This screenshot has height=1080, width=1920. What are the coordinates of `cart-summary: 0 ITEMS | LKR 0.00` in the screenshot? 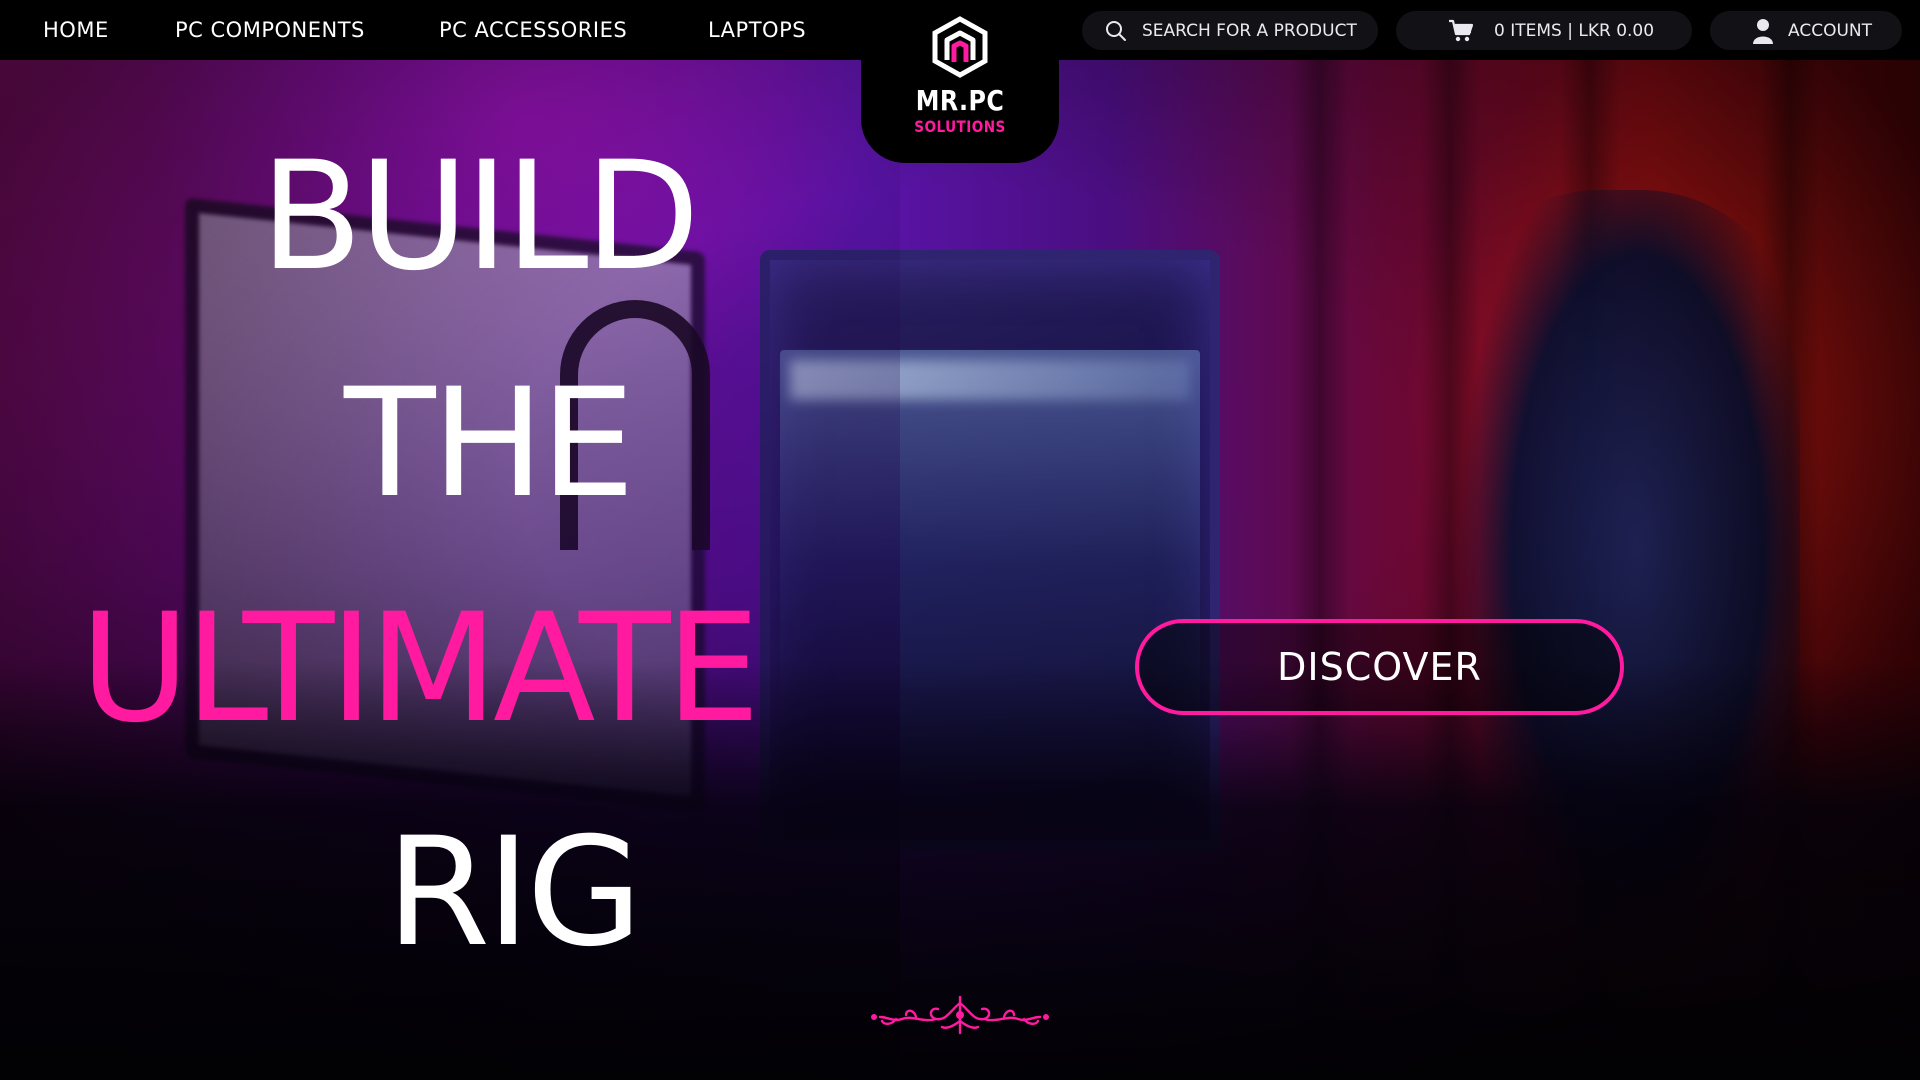 It's located at (1574, 30).